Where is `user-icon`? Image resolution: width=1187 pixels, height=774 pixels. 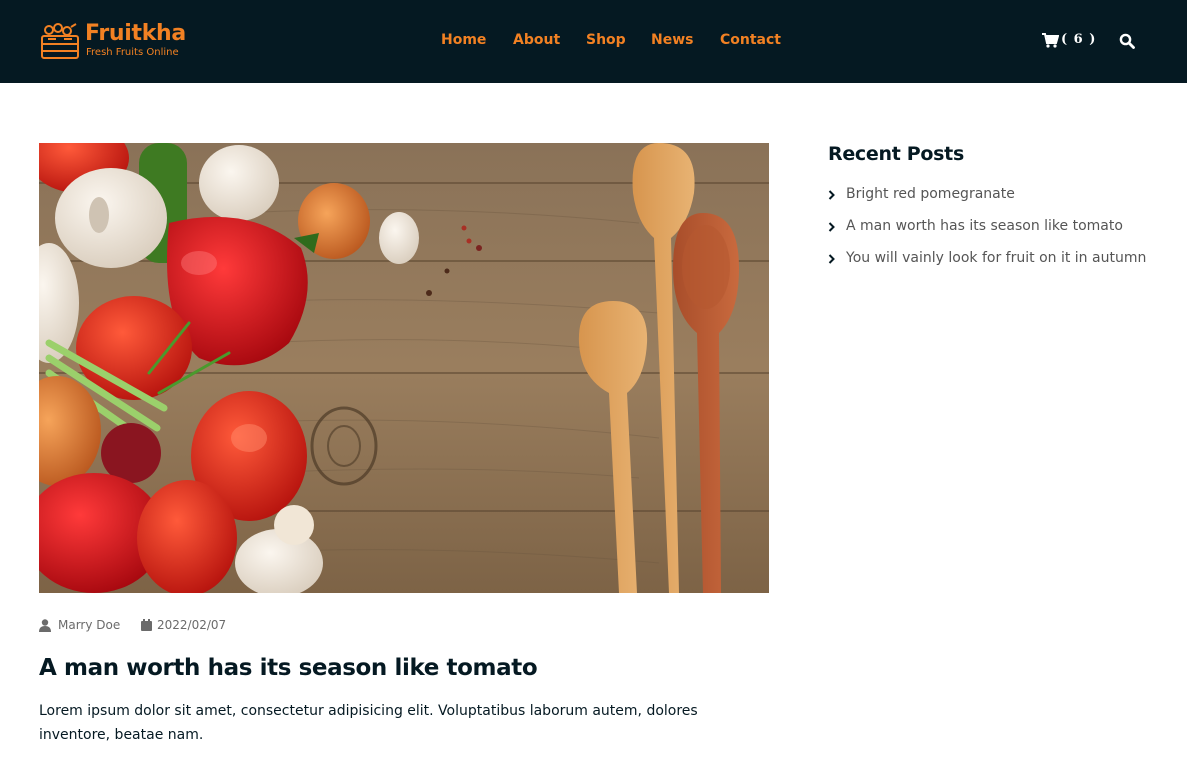 user-icon is located at coordinates (45, 625).